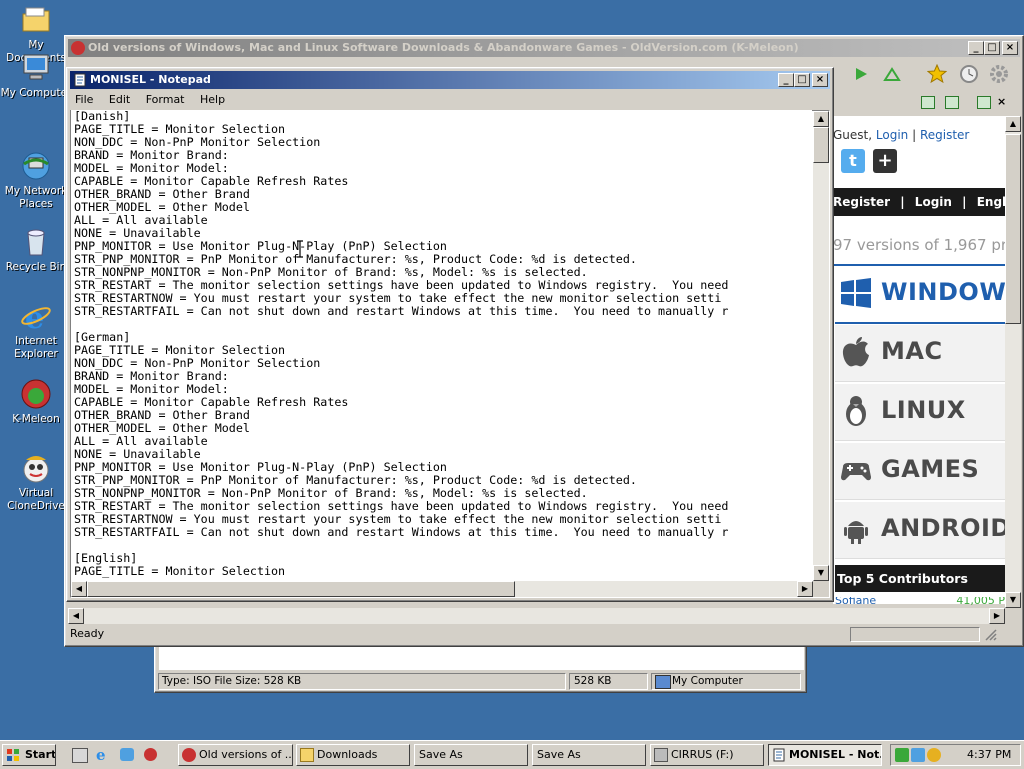 The height and width of the screenshot is (769, 1024). Describe the element at coordinates (119, 99) in the screenshot. I see `menu-edit: Edit` at that location.